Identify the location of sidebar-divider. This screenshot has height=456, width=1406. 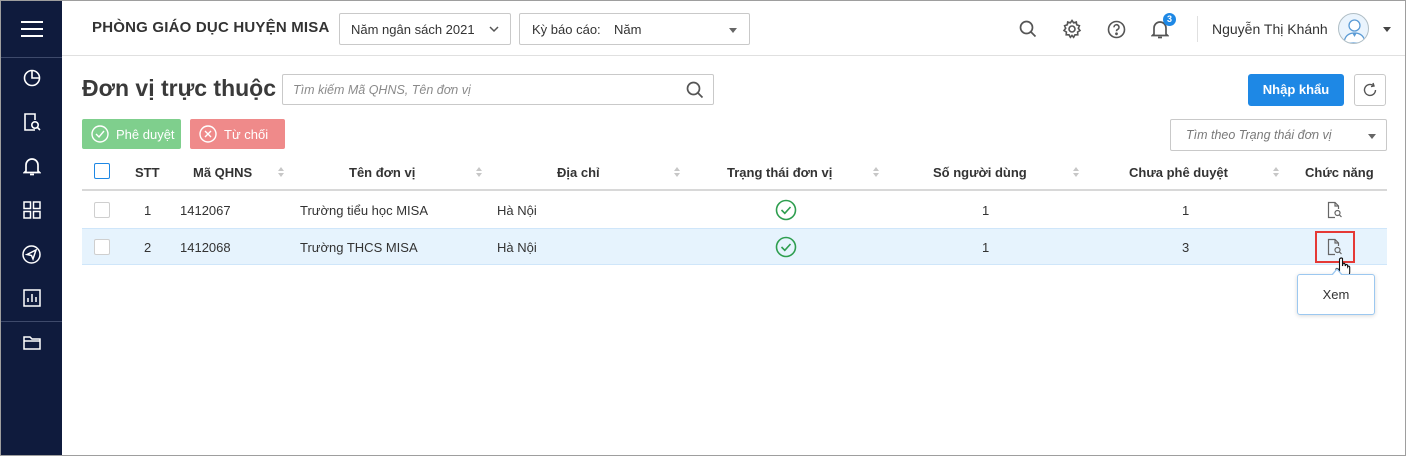
(31, 321).